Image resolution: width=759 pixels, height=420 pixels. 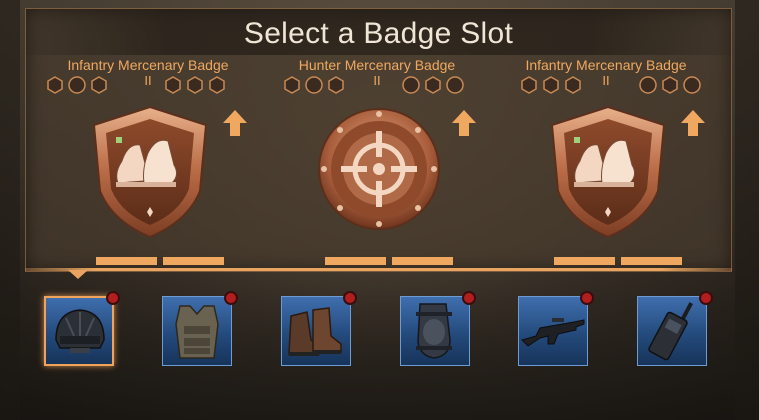 I want to click on equipment-slot-knee-pad, so click(x=438, y=328).